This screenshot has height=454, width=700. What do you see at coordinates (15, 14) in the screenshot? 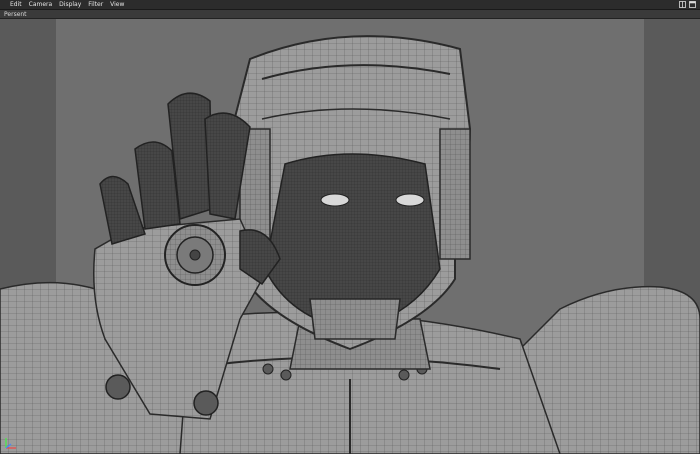
I see `panel-label: Persent` at bounding box center [15, 14].